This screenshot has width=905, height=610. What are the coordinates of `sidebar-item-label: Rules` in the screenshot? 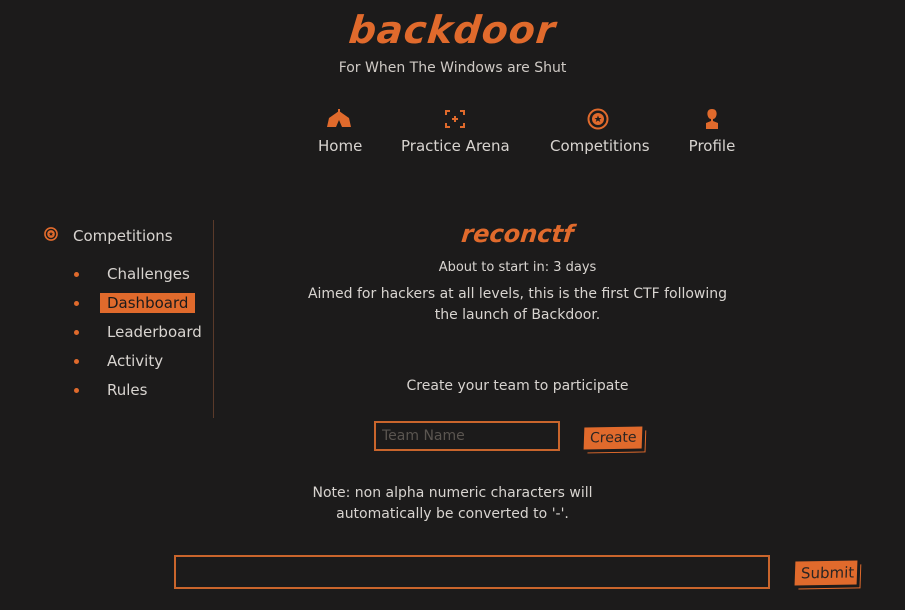 It's located at (127, 390).